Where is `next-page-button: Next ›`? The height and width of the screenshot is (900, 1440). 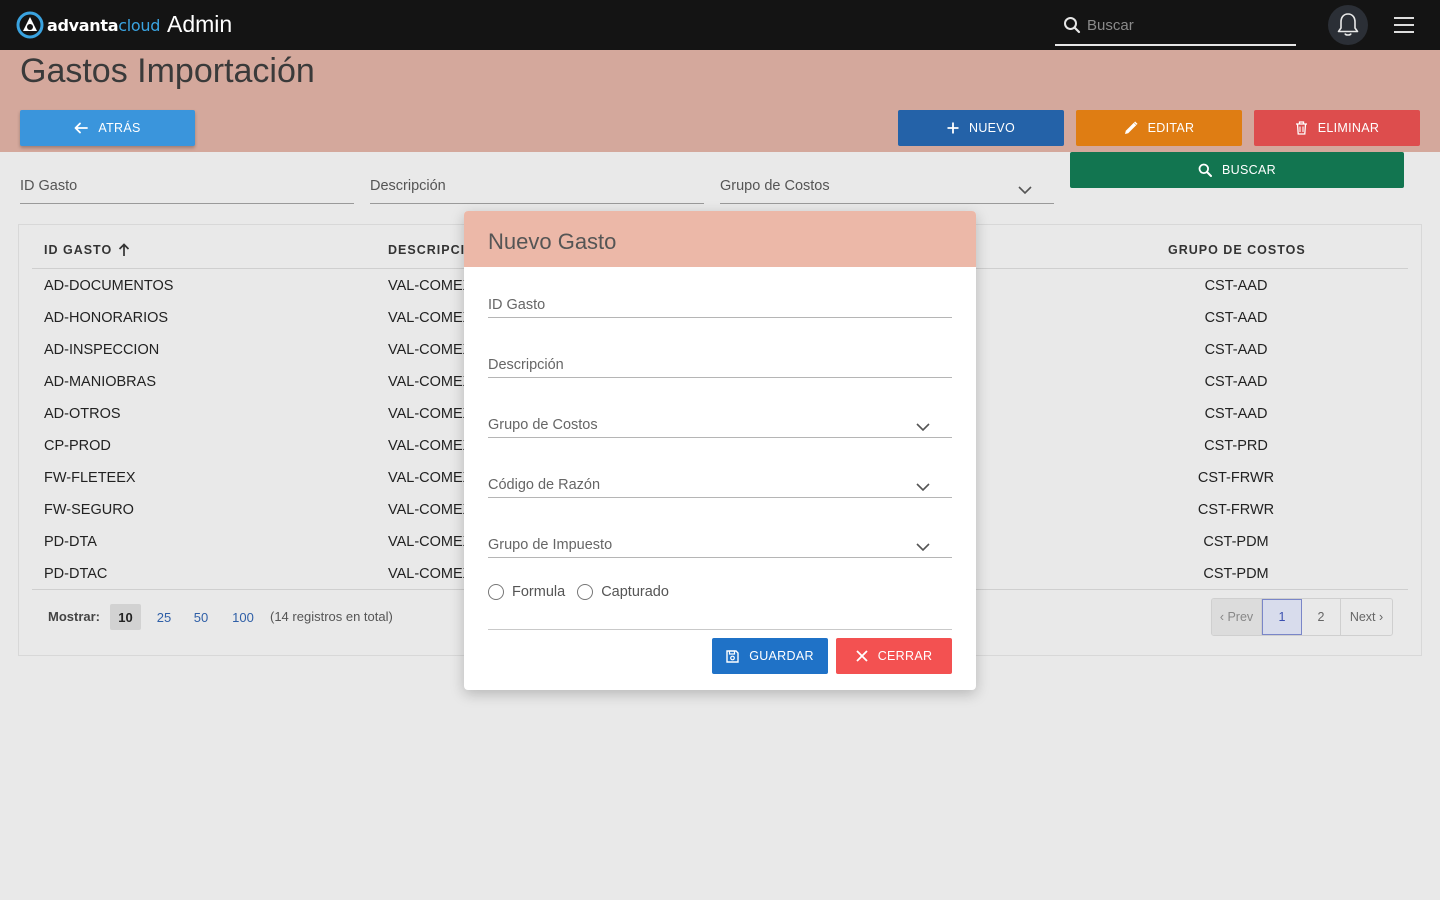
next-page-button: Next › is located at coordinates (1366, 617).